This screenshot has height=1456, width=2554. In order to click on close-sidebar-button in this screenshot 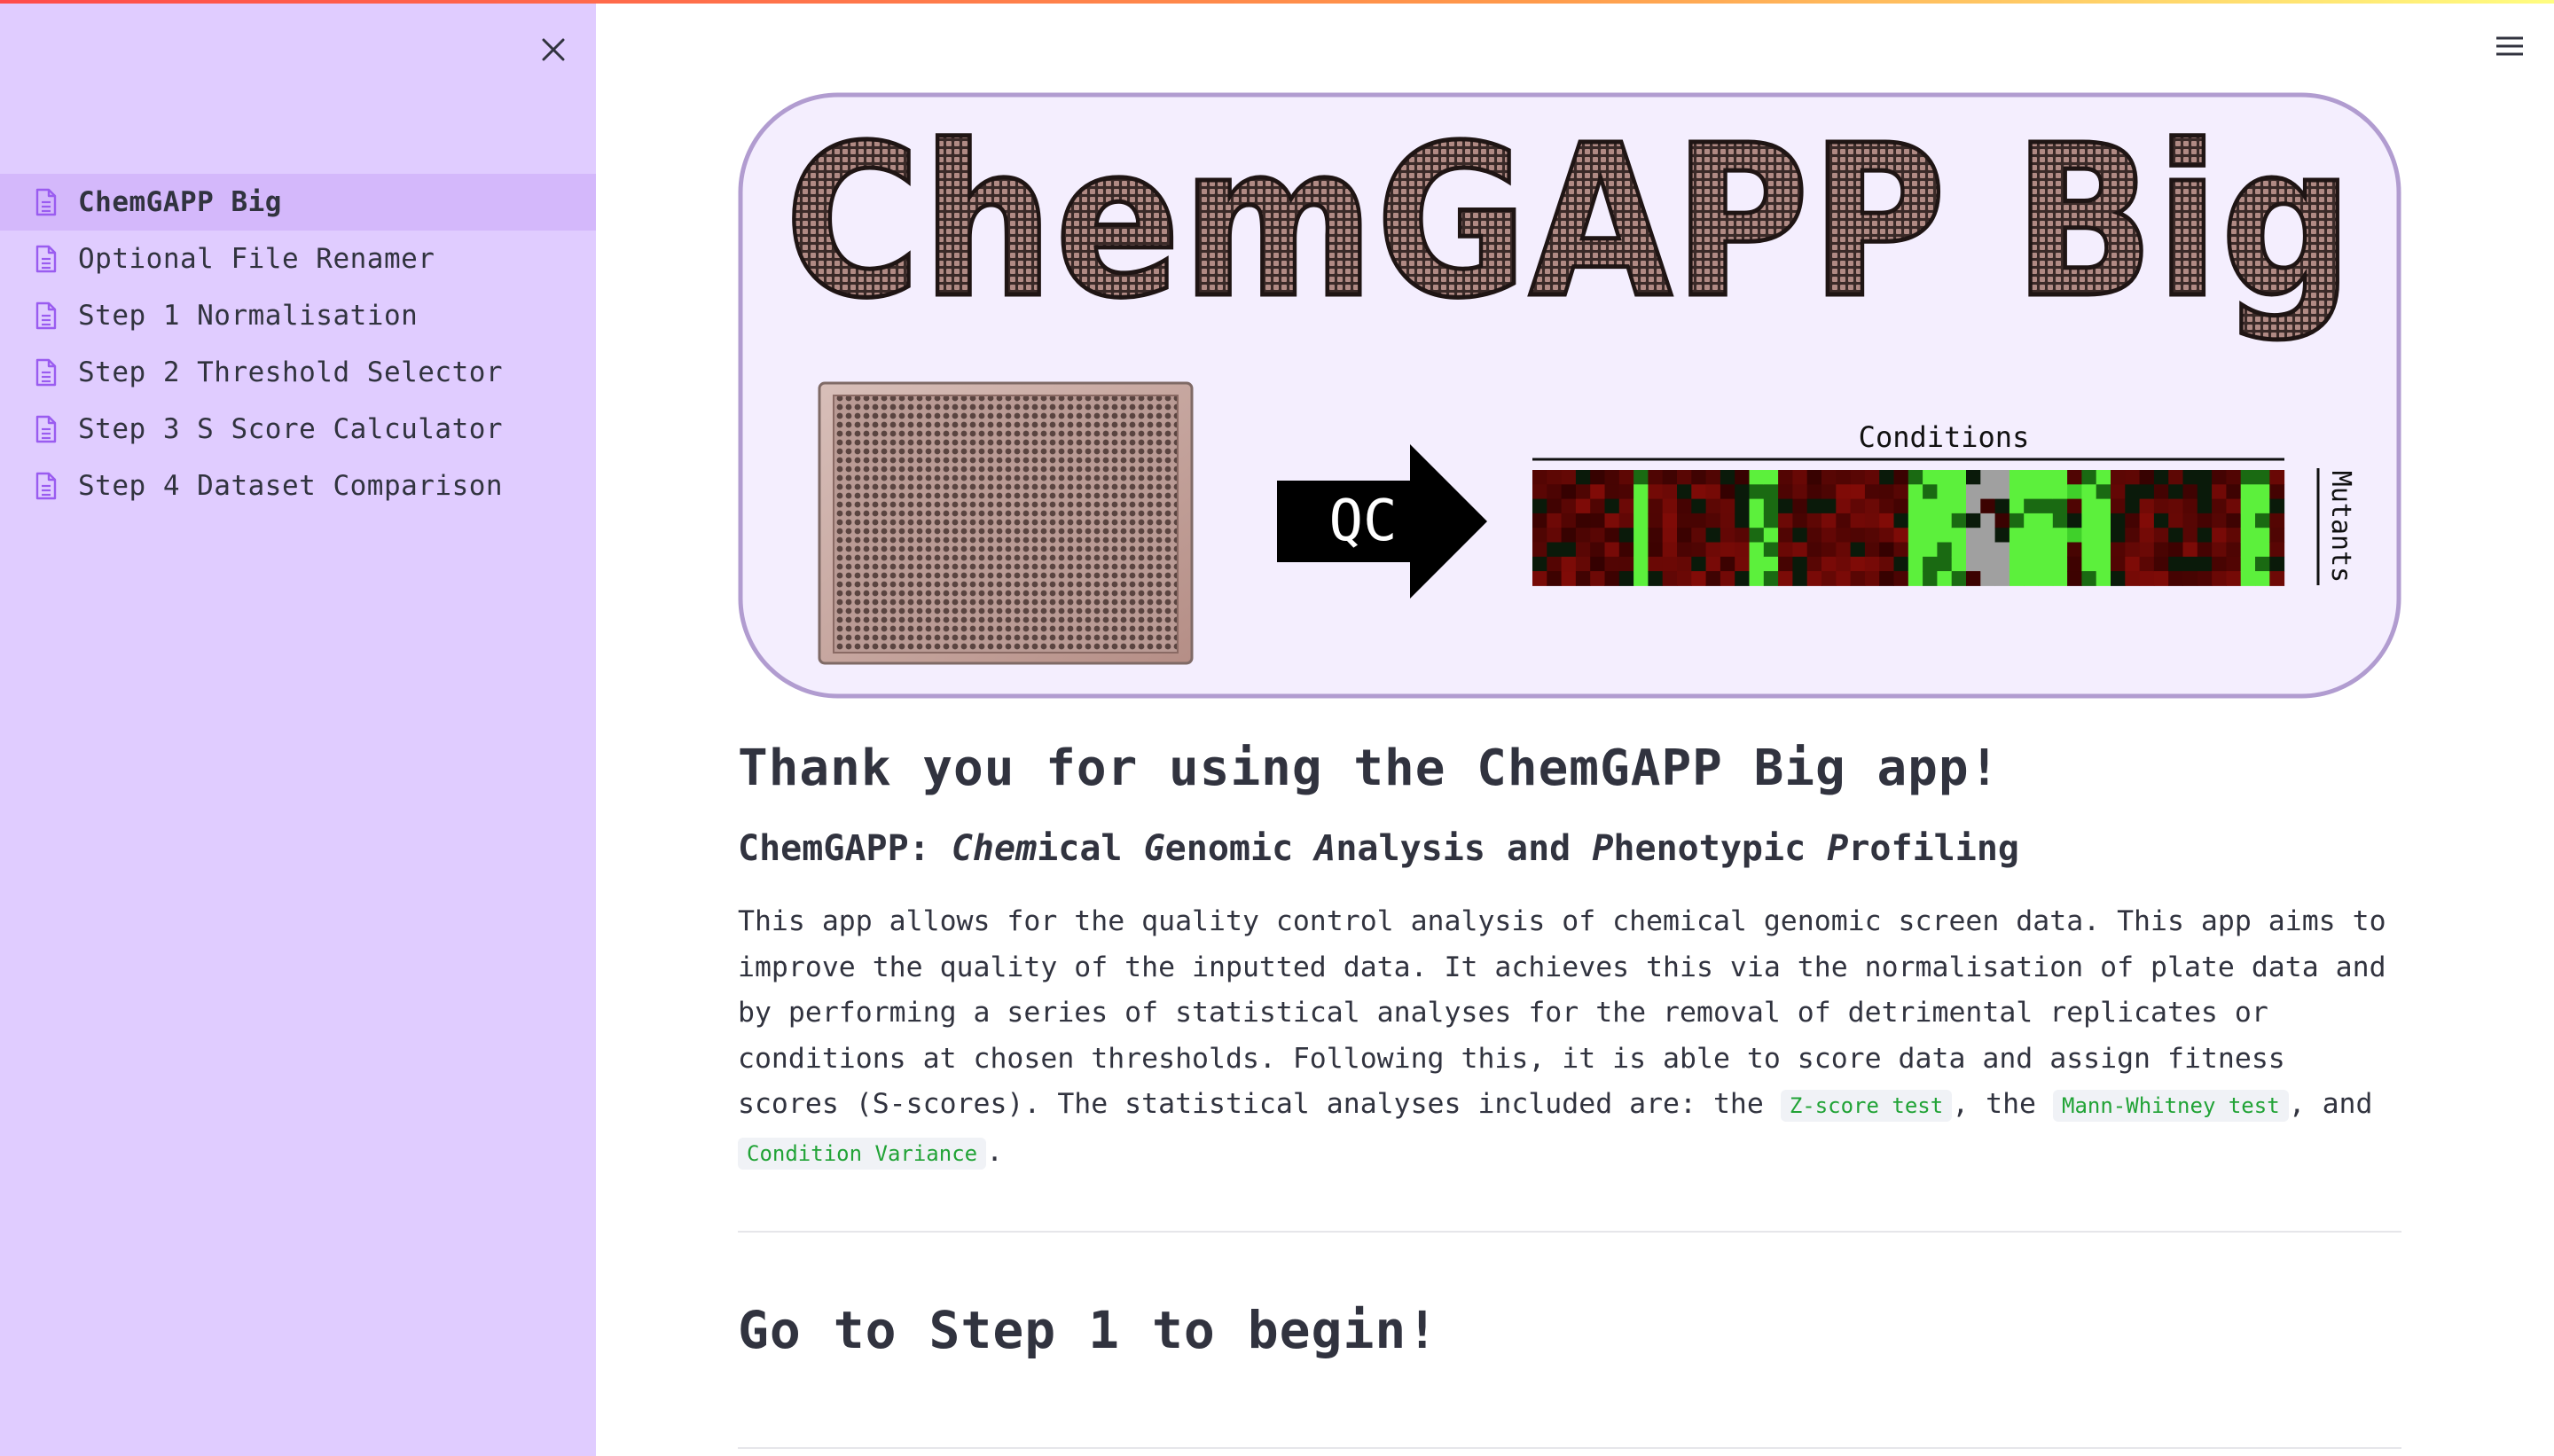, I will do `click(553, 50)`.